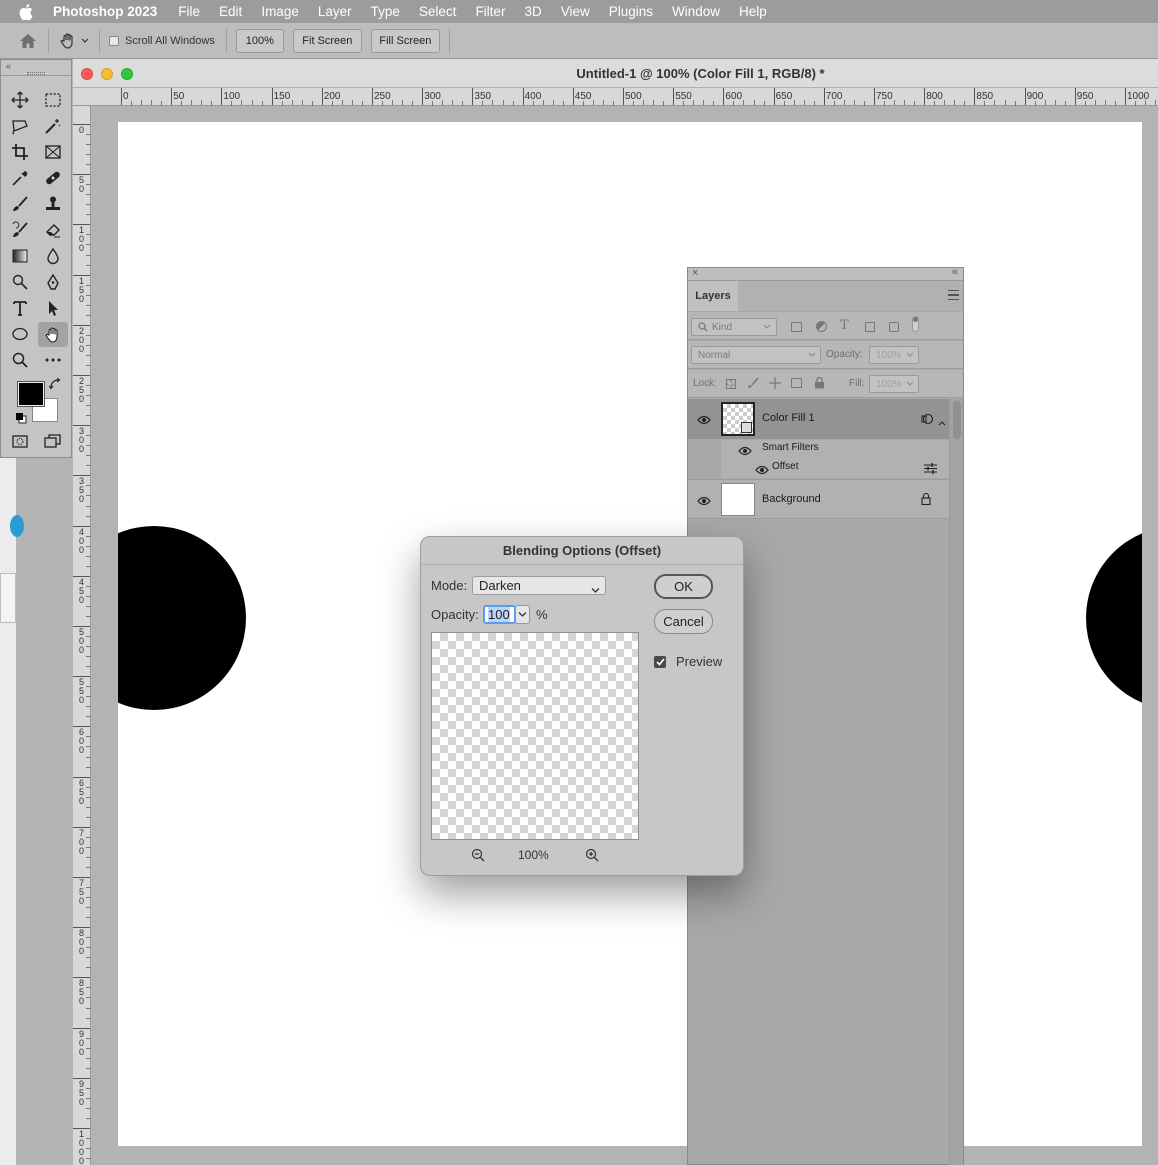 This screenshot has height=1165, width=1158. Describe the element at coordinates (21, 418) in the screenshot. I see `default-colors-icon` at that location.